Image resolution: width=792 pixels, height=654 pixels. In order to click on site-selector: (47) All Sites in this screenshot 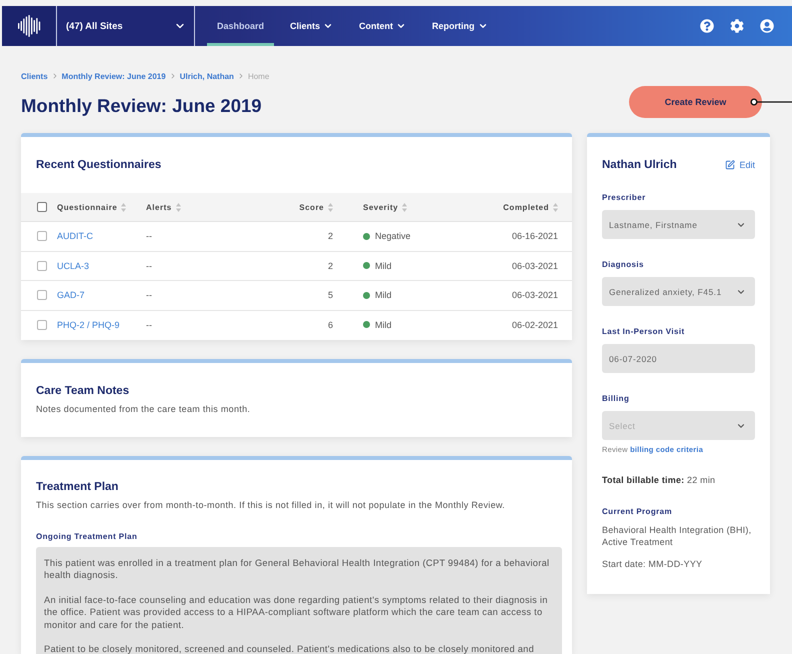, I will do `click(125, 26)`.